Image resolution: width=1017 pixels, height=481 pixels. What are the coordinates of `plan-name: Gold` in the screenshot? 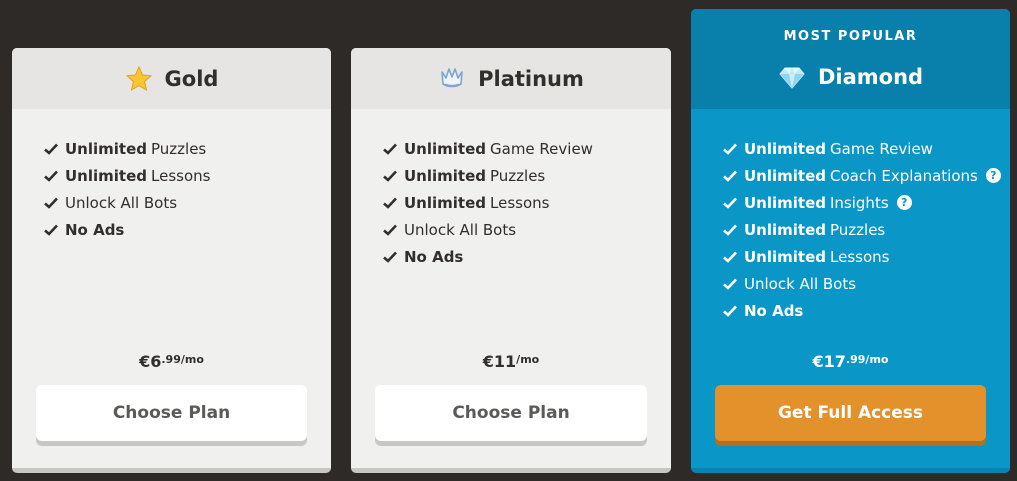 It's located at (191, 78).